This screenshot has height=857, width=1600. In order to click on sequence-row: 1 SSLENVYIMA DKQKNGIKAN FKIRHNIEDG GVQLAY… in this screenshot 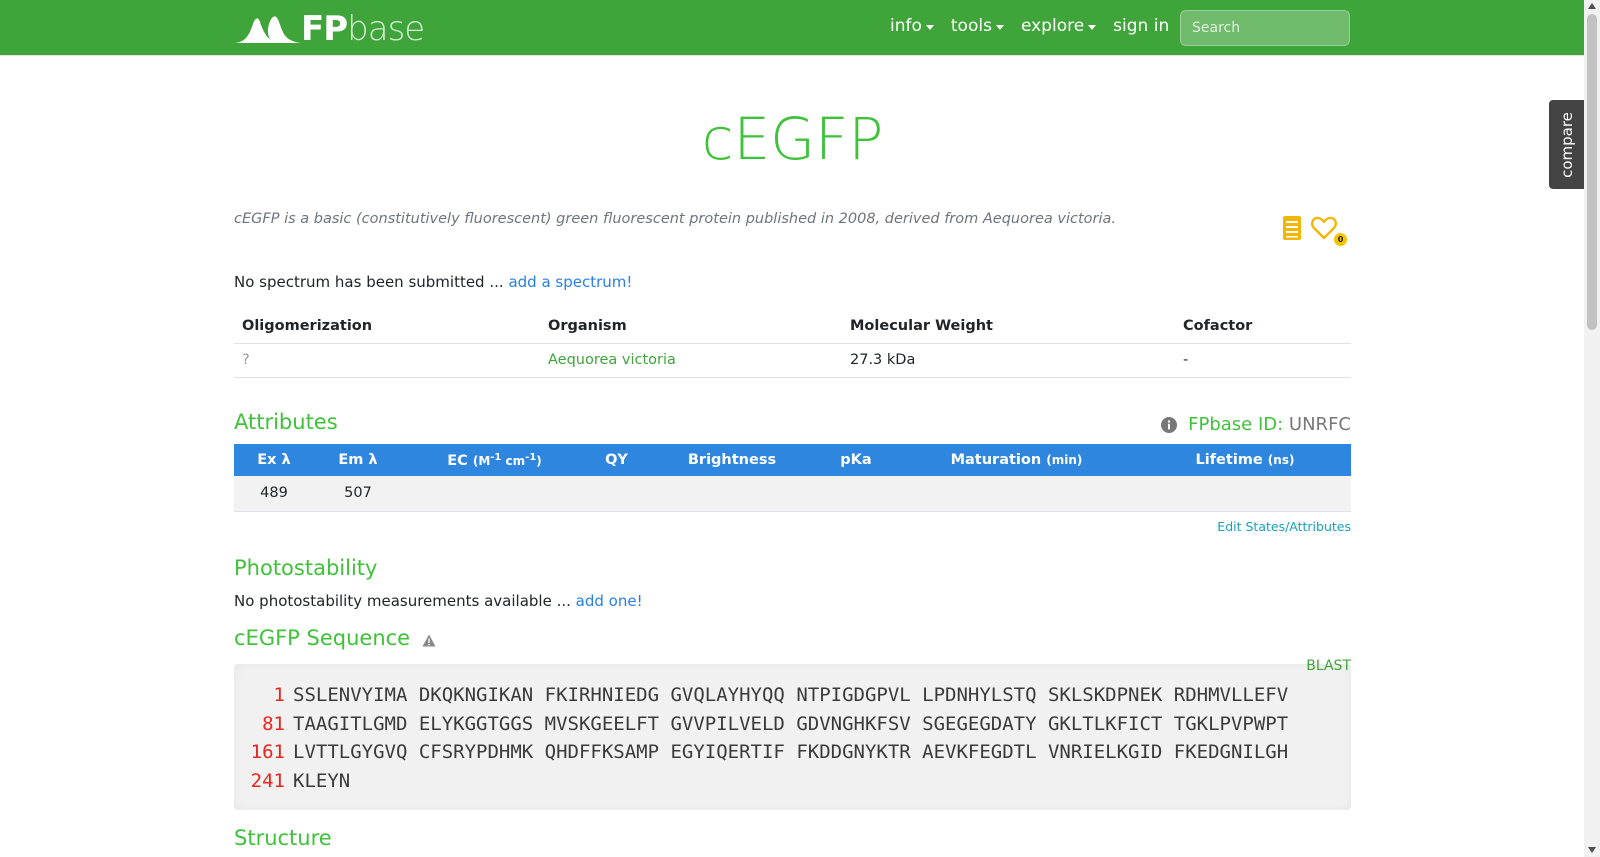, I will do `click(761, 695)`.